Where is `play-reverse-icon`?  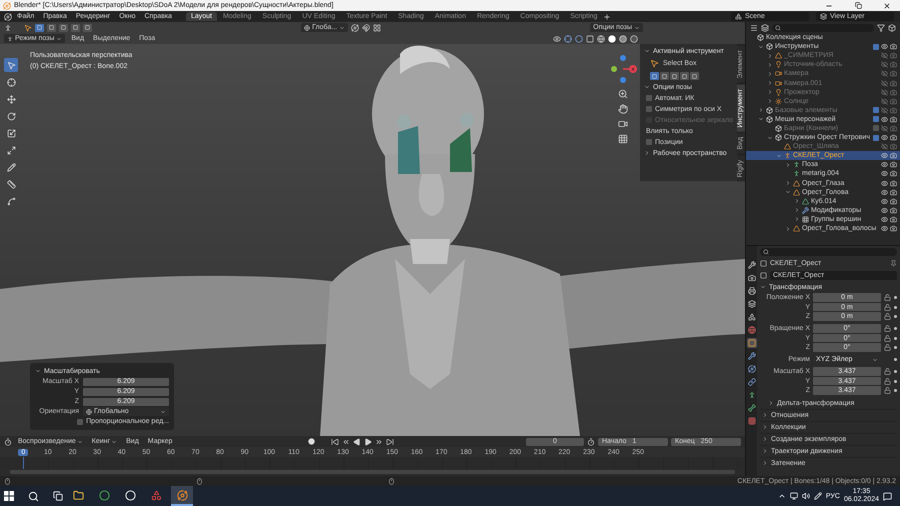 play-reverse-icon is located at coordinates (356, 442).